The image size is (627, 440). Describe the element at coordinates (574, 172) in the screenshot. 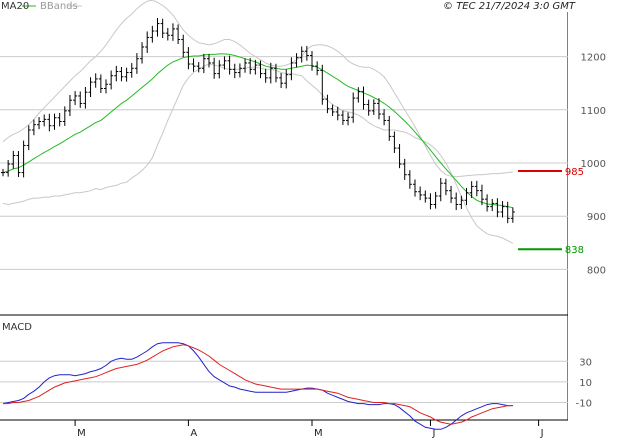

I see `resistance-label: 985` at that location.